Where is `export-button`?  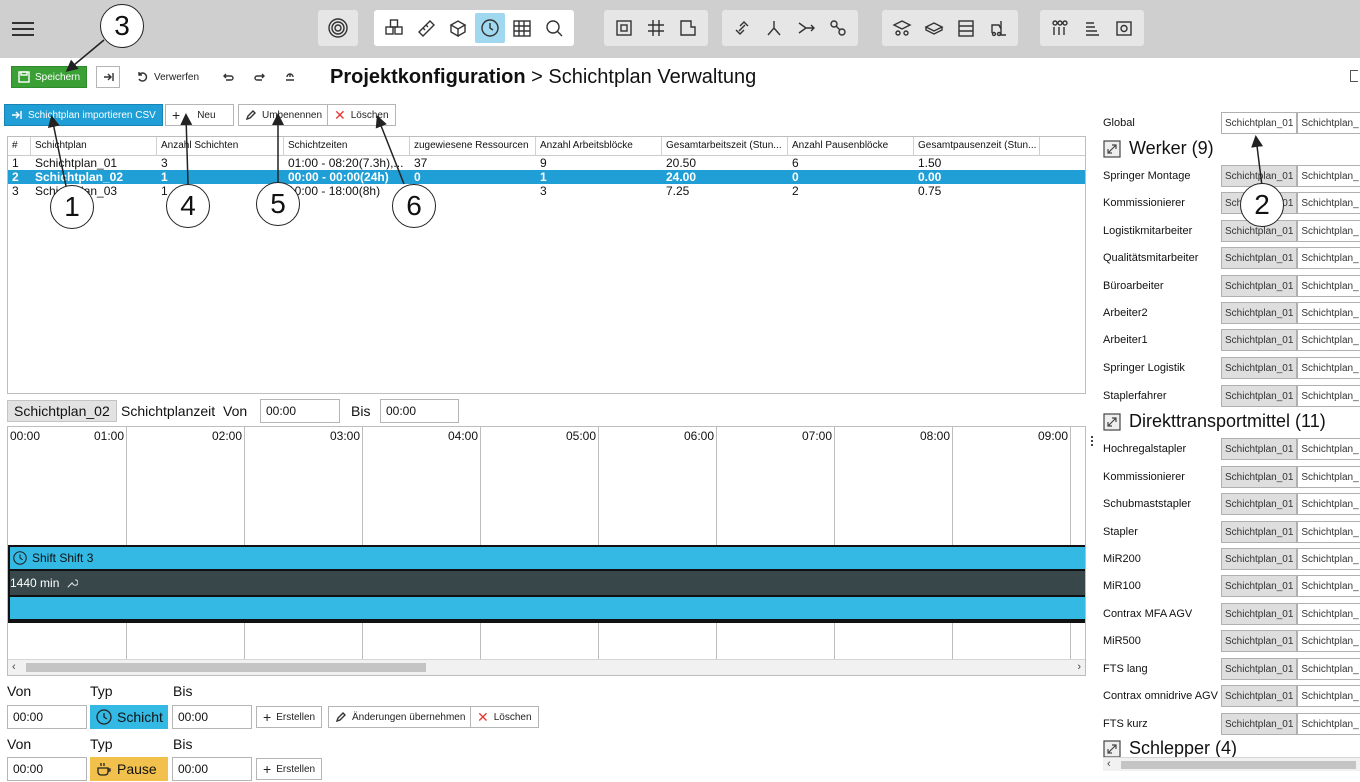 export-button is located at coordinates (108, 77).